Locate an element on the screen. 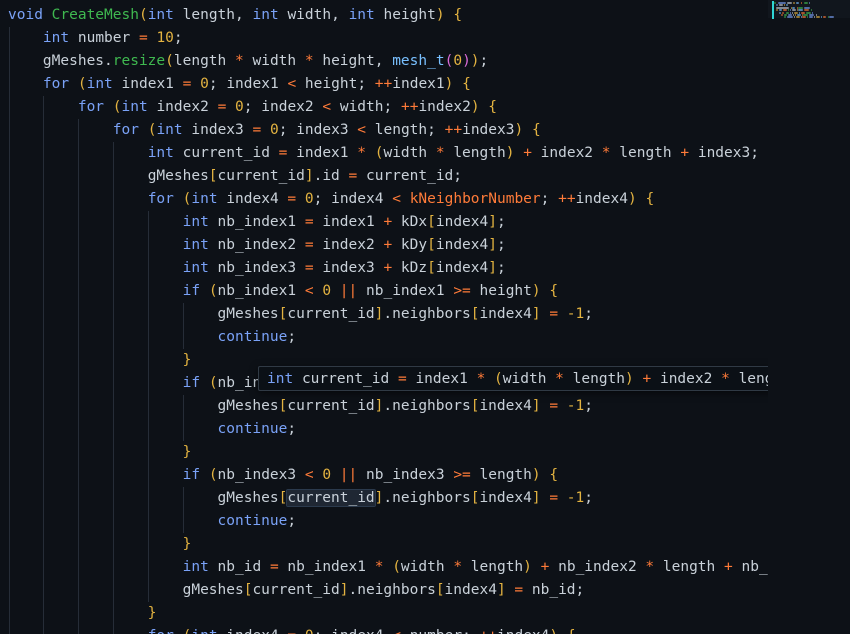 Image resolution: width=850 pixels, height=634 pixels. overview-ruler is located at coordinates (843, 317).